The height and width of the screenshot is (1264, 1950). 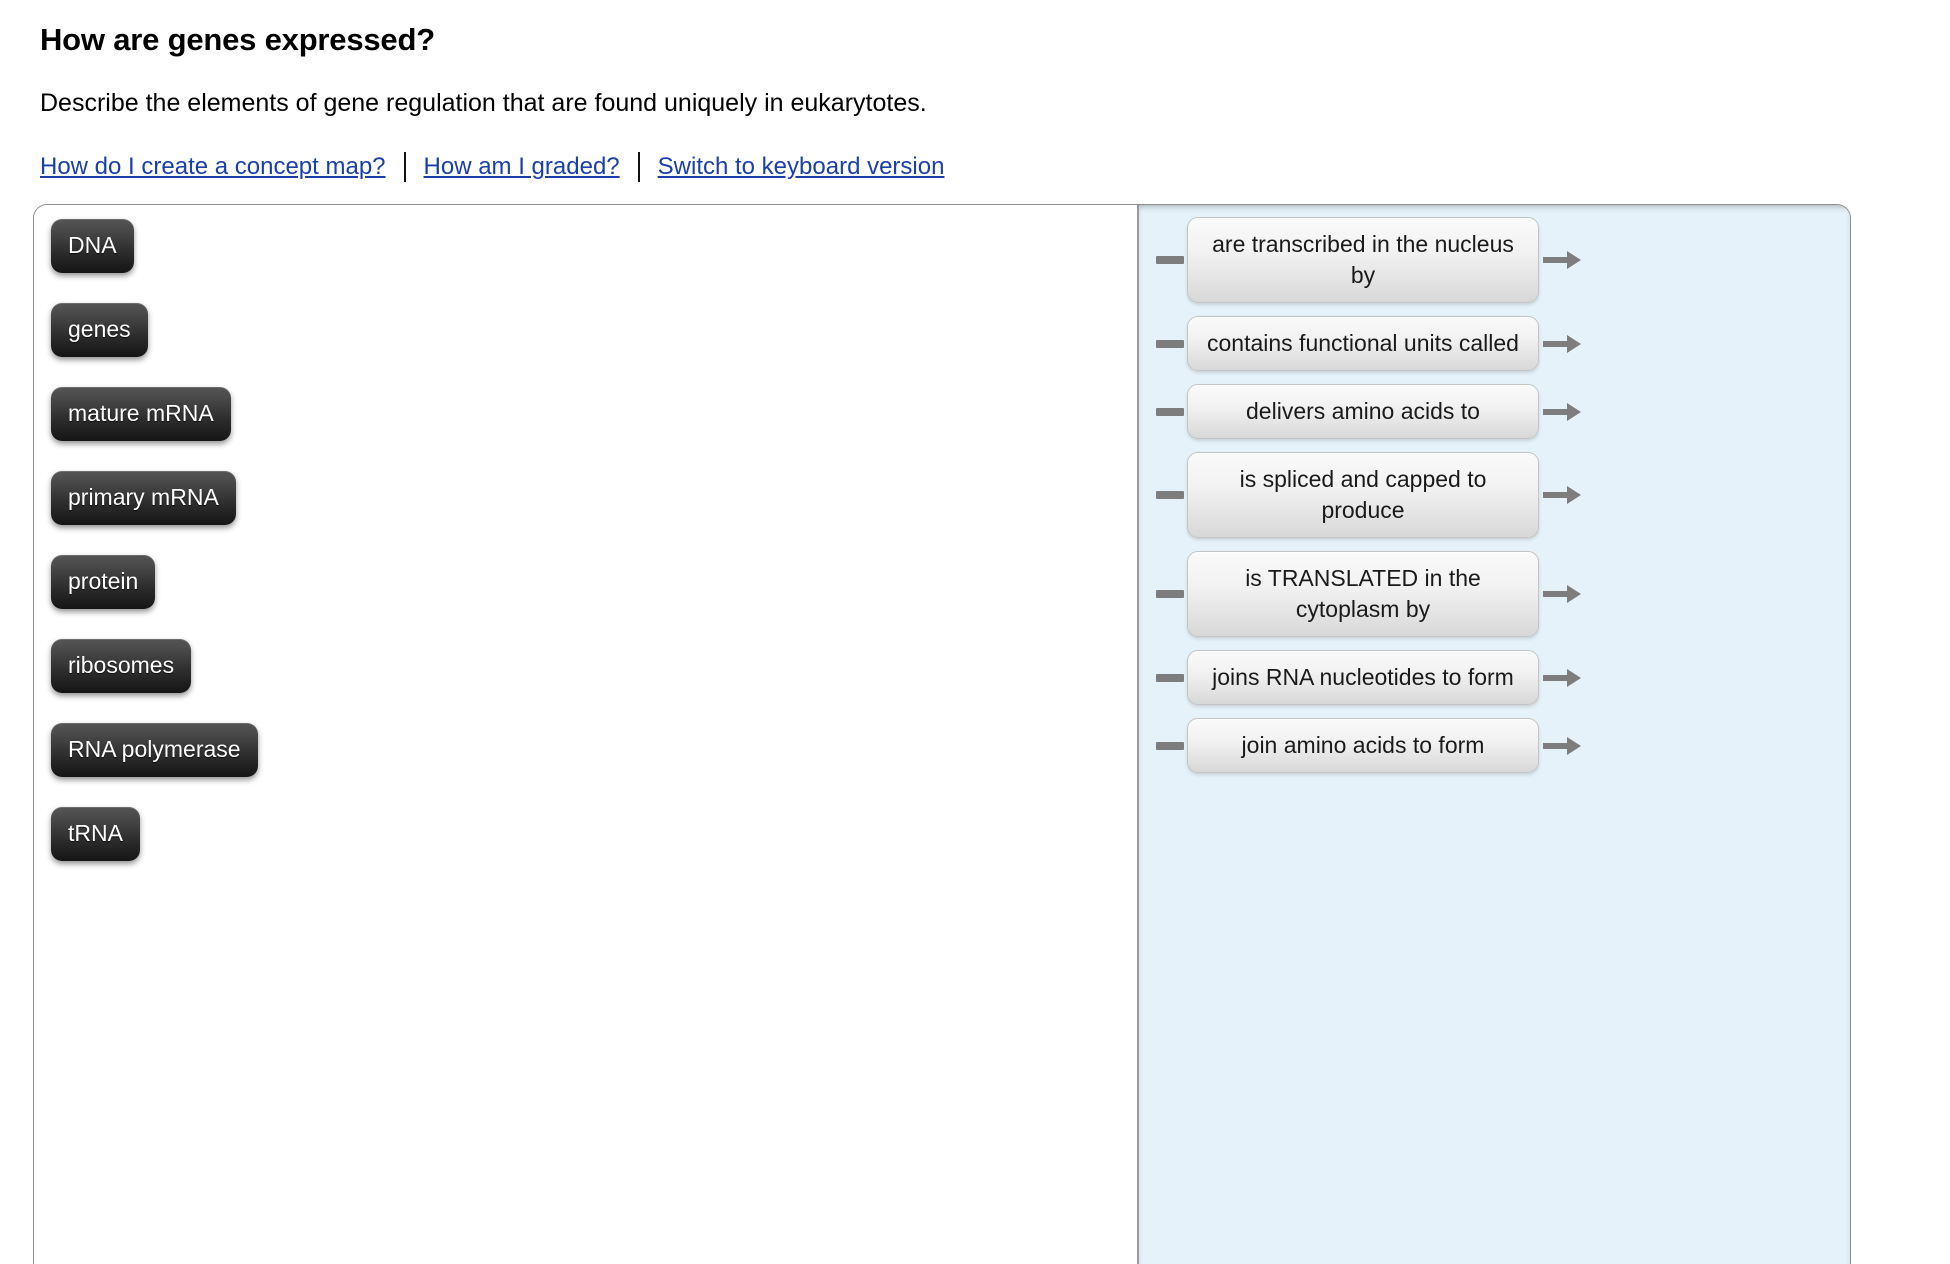 I want to click on concept-node-protein: protein, so click(x=103, y=582).